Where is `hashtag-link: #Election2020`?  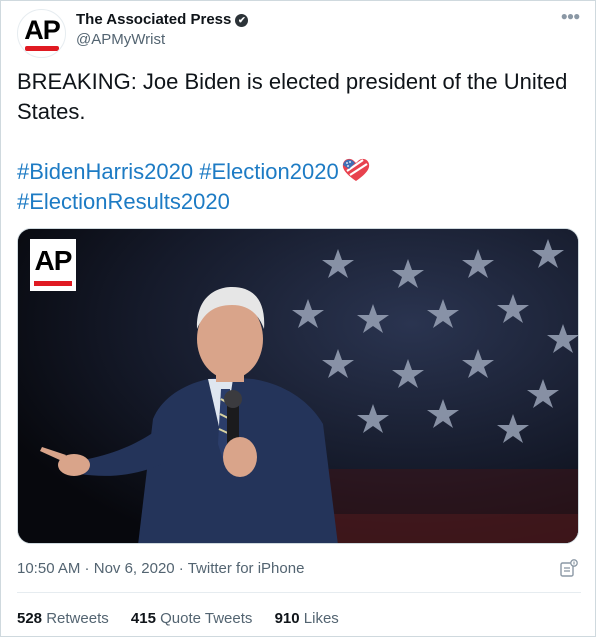
hashtag-link: #Election2020 is located at coordinates (268, 171).